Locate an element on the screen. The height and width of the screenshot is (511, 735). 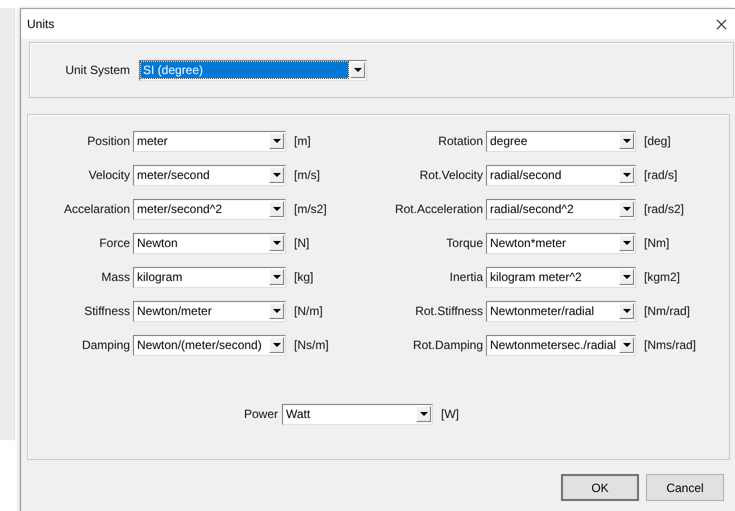
field-label: Power is located at coordinates (260, 414).